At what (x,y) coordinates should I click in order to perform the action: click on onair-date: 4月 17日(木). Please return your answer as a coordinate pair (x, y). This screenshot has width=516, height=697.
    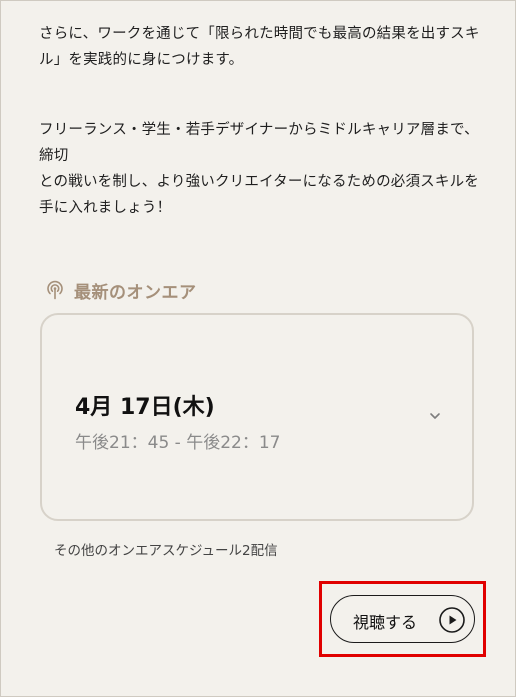
    Looking at the image, I should click on (145, 407).